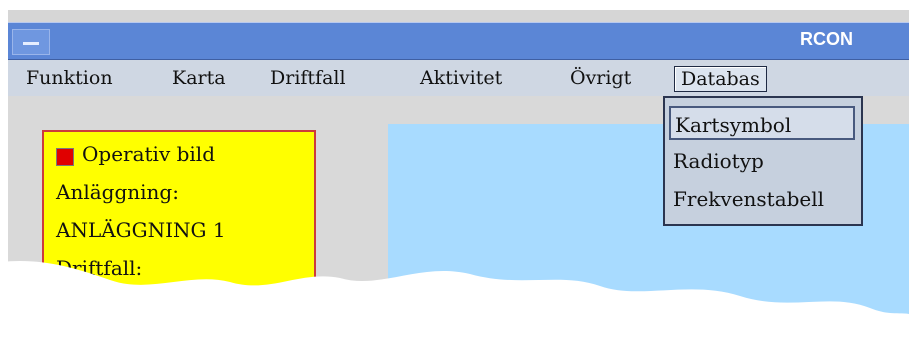 This screenshot has width=909, height=351. What do you see at coordinates (308, 78) in the screenshot?
I see `menu-driftfall: Driftfall` at bounding box center [308, 78].